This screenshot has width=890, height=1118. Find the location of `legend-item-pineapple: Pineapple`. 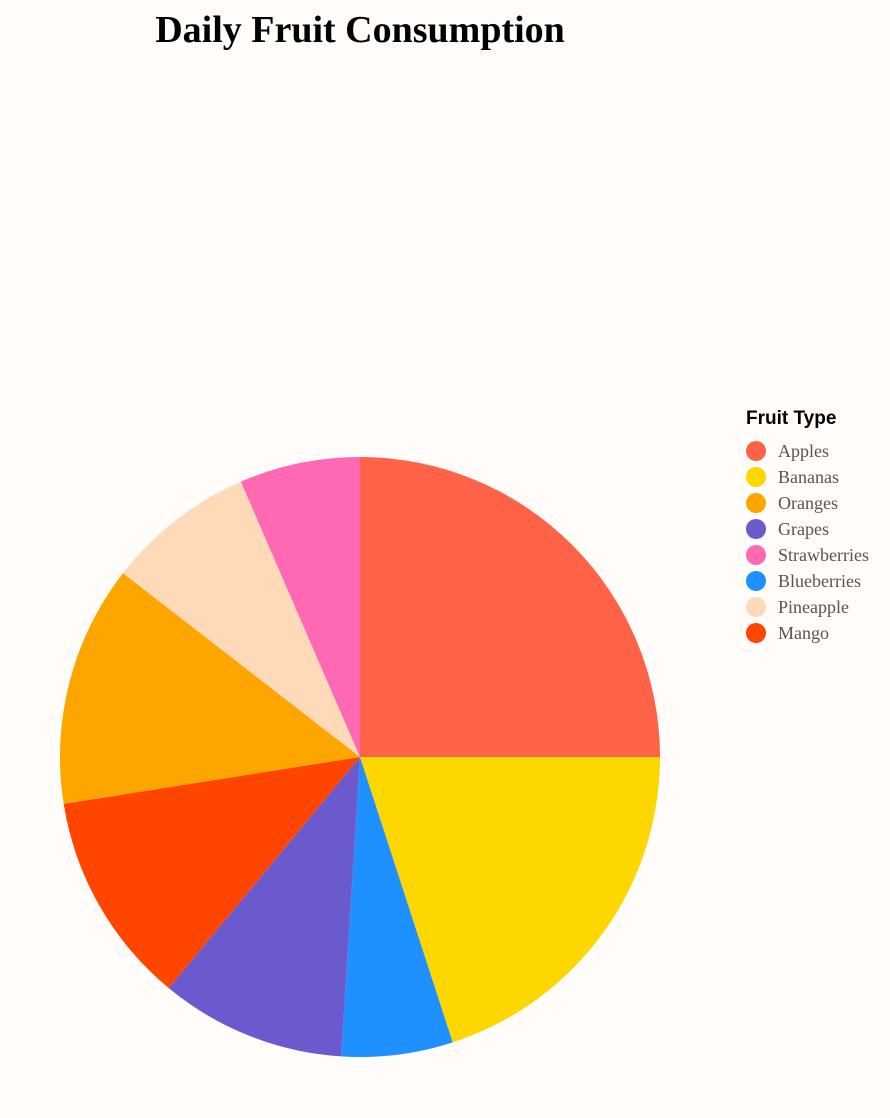

legend-item-pineapple: Pineapple is located at coordinates (807, 607).